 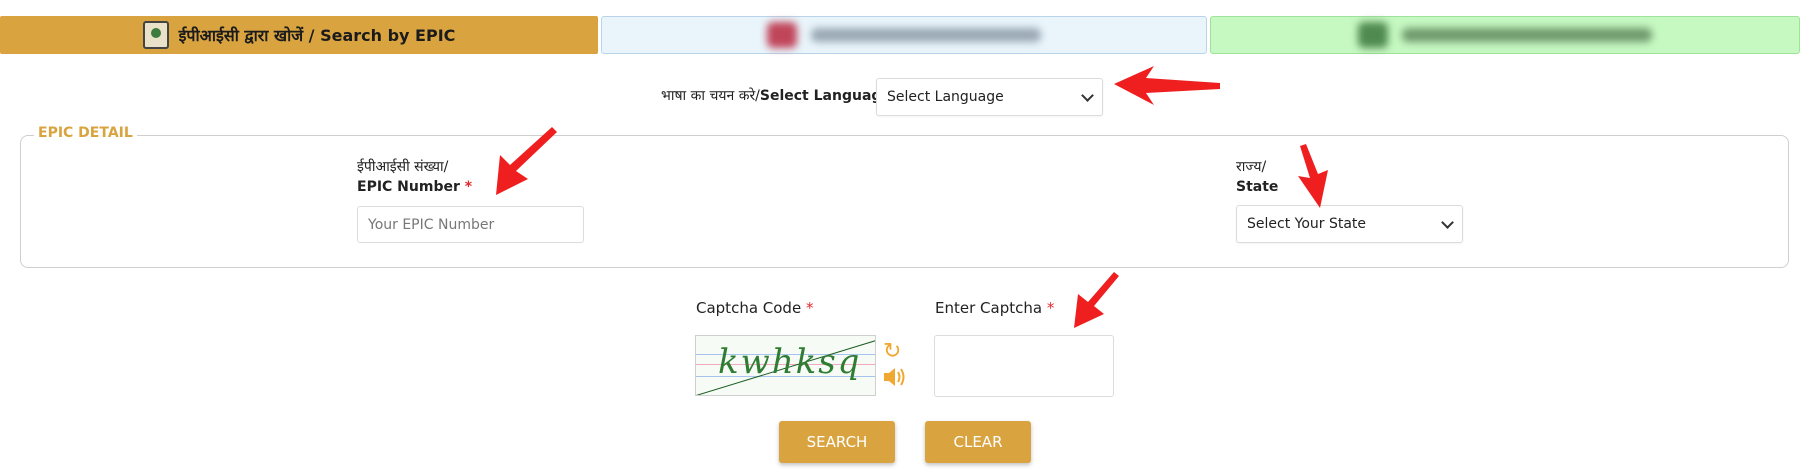 What do you see at coordinates (825, 96) in the screenshot?
I see `select-language-label-english: Select Language` at bounding box center [825, 96].